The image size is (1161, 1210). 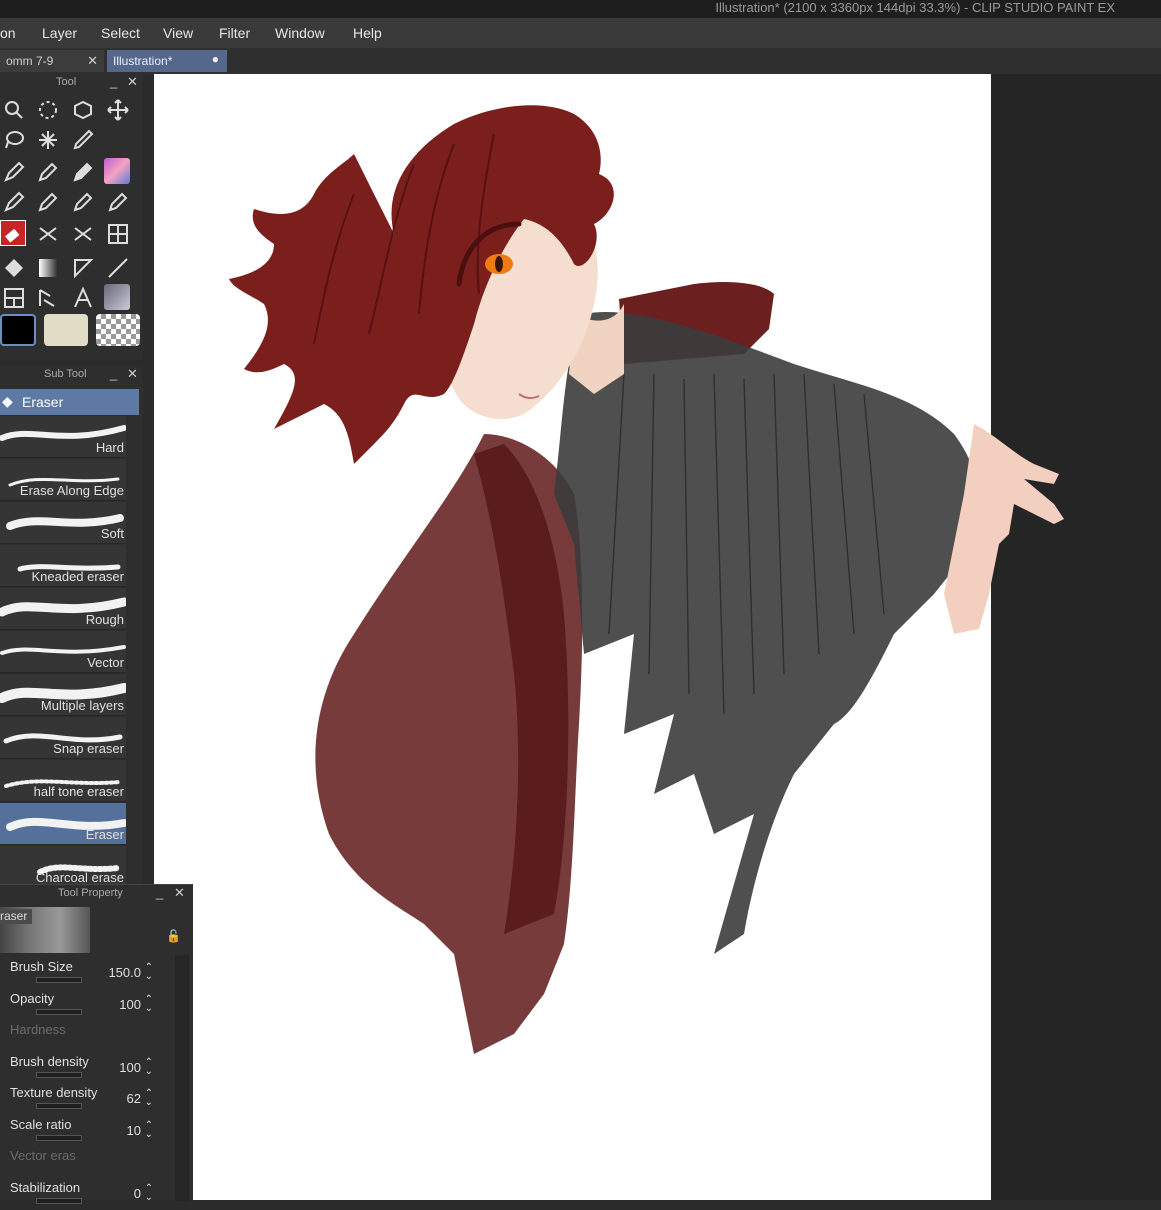 I want to click on brush-label: Eraser, so click(x=104, y=834).